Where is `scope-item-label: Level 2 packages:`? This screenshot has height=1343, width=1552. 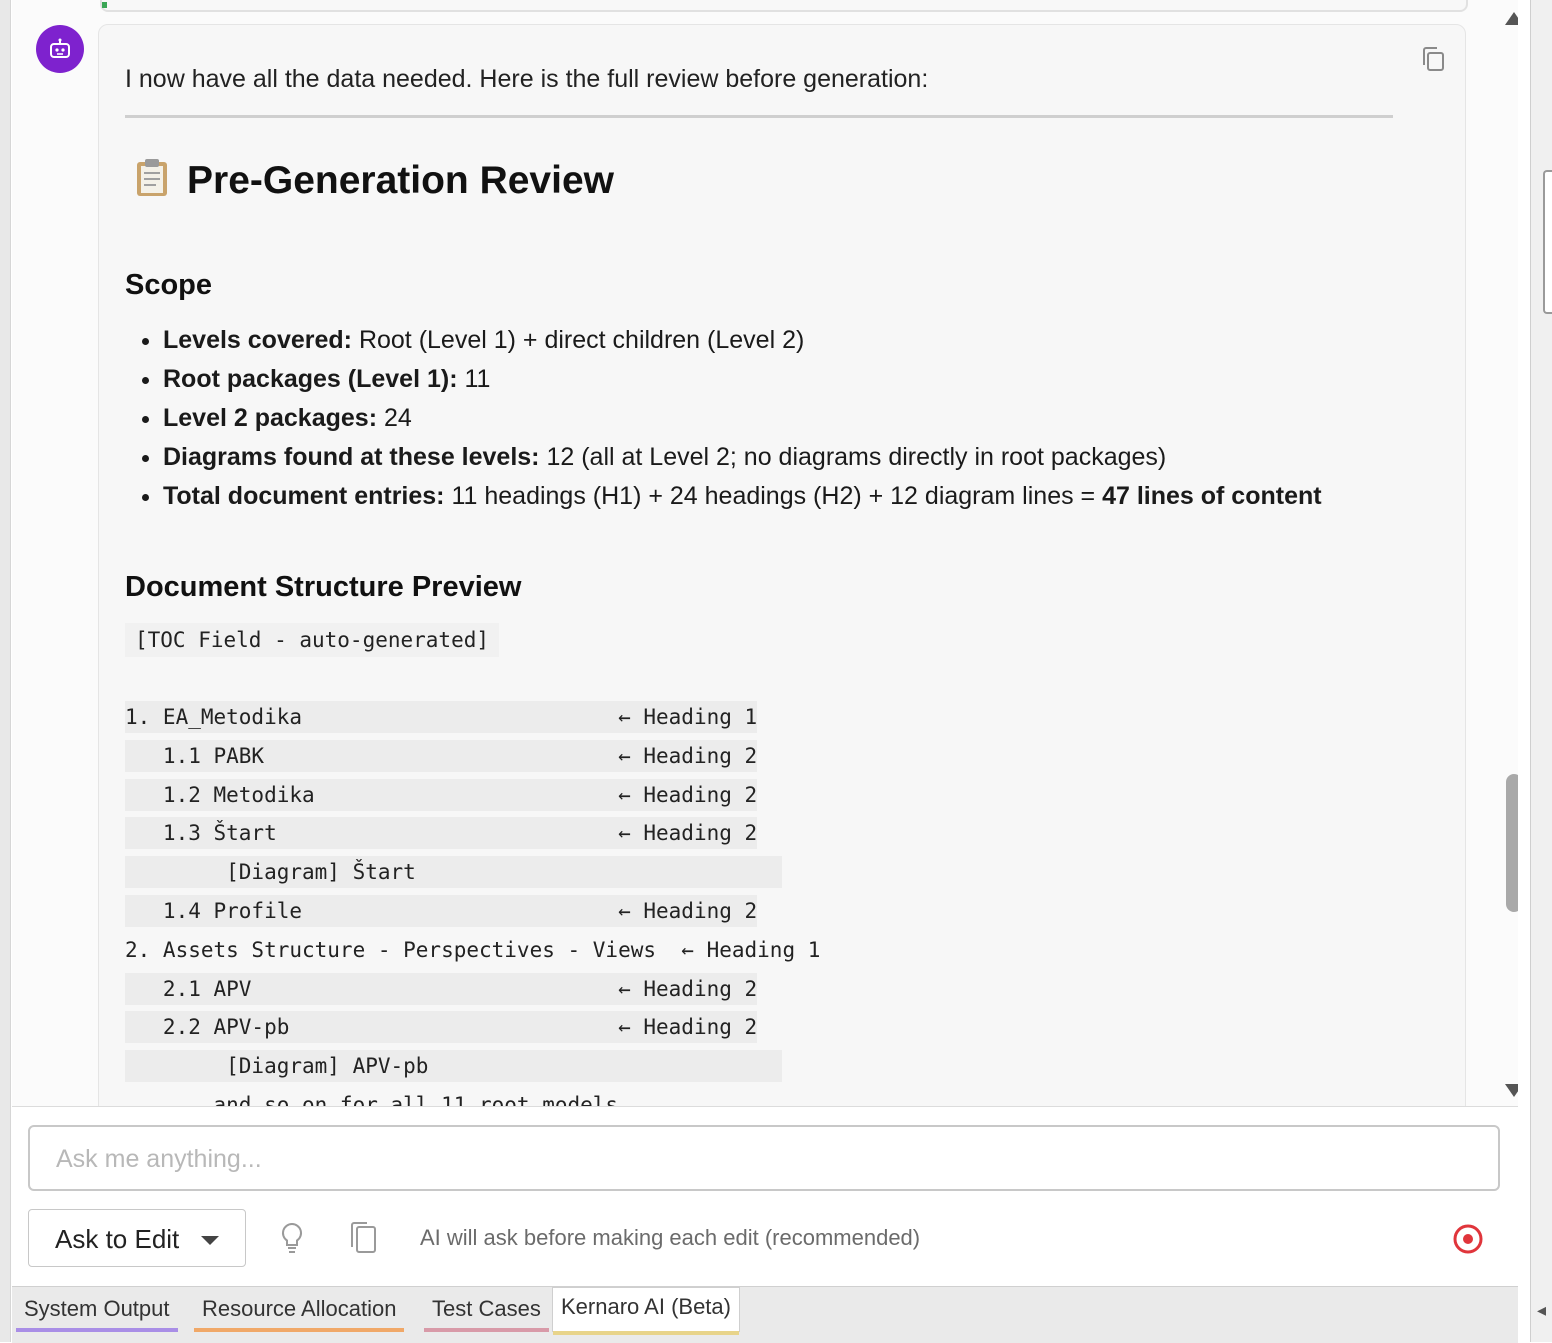 scope-item-label: Level 2 packages: is located at coordinates (270, 418).